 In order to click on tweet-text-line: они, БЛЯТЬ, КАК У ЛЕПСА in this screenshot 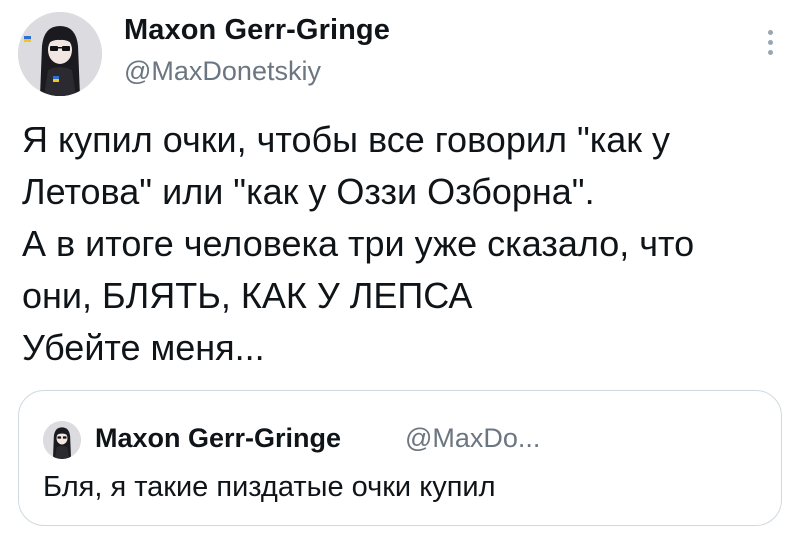, I will do `click(247, 295)`.